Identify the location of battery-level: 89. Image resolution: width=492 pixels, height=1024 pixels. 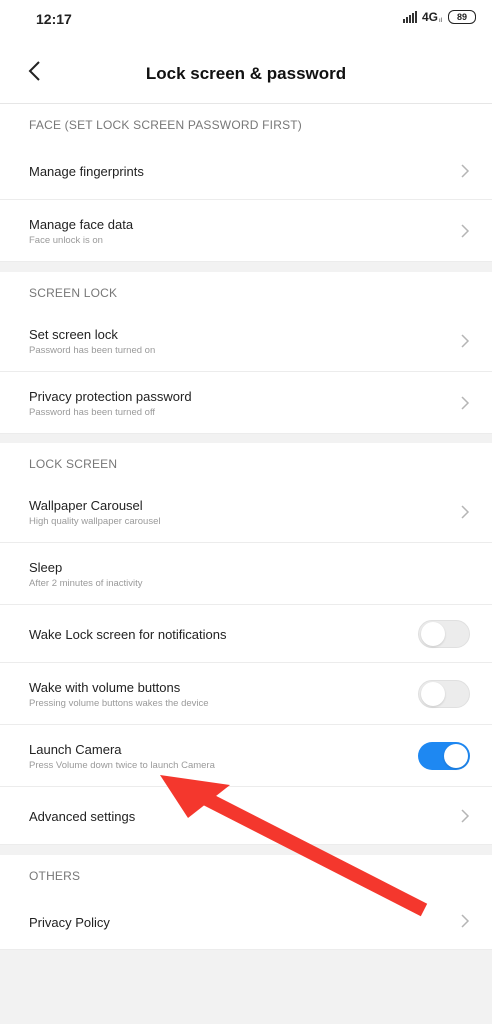
(461, 17).